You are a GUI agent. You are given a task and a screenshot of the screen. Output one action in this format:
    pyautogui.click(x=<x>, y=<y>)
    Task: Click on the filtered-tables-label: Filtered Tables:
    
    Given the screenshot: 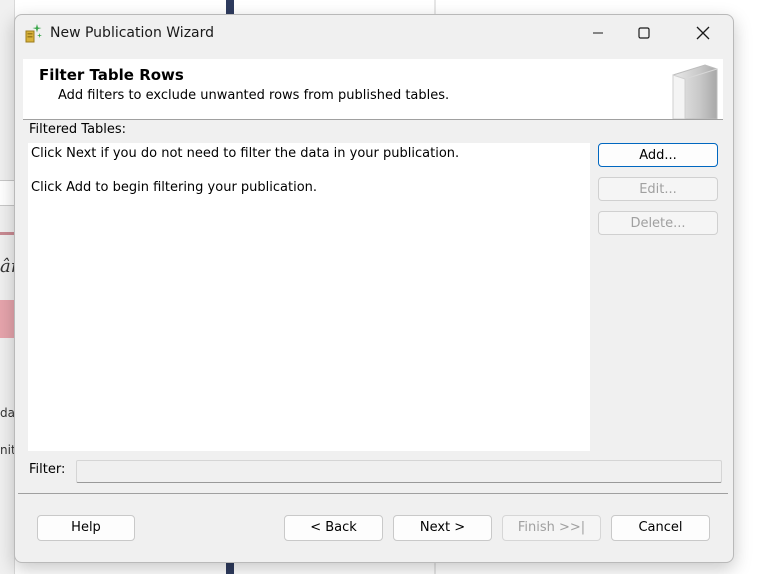 What is the action you would take?
    pyautogui.click(x=78, y=129)
    